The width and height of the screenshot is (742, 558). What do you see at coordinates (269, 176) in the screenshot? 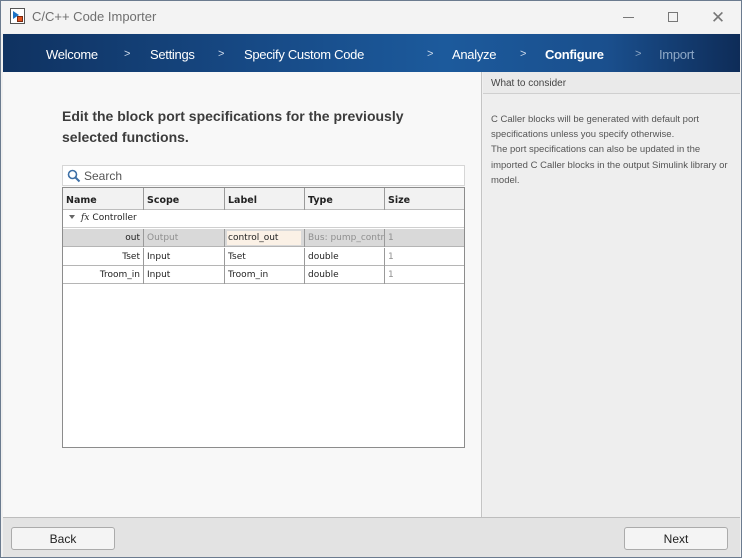
I see `search-input` at bounding box center [269, 176].